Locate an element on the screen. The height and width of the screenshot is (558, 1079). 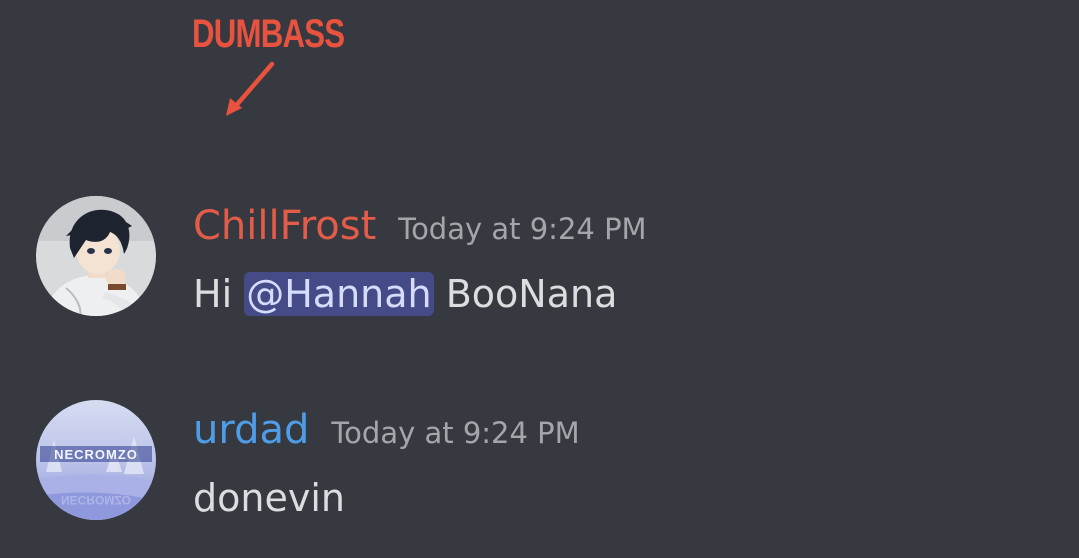
message-content: donevin is located at coordinates (269, 498).